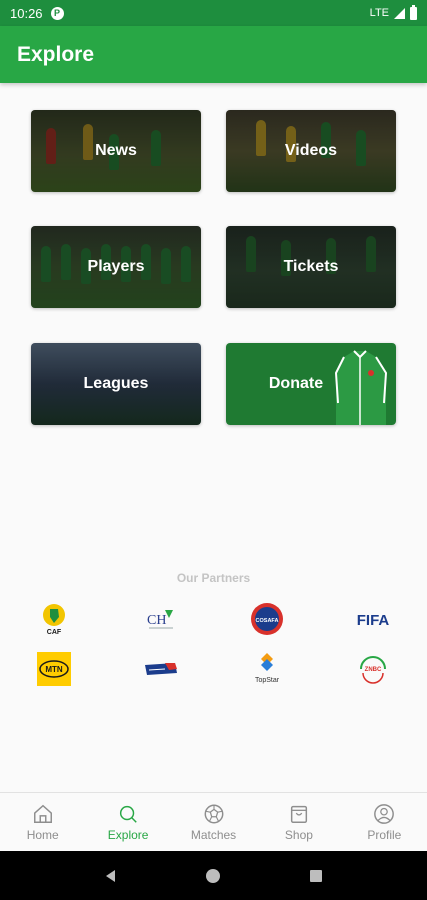 This screenshot has height=900, width=427. I want to click on partners-title: Our Partners, so click(213, 578).